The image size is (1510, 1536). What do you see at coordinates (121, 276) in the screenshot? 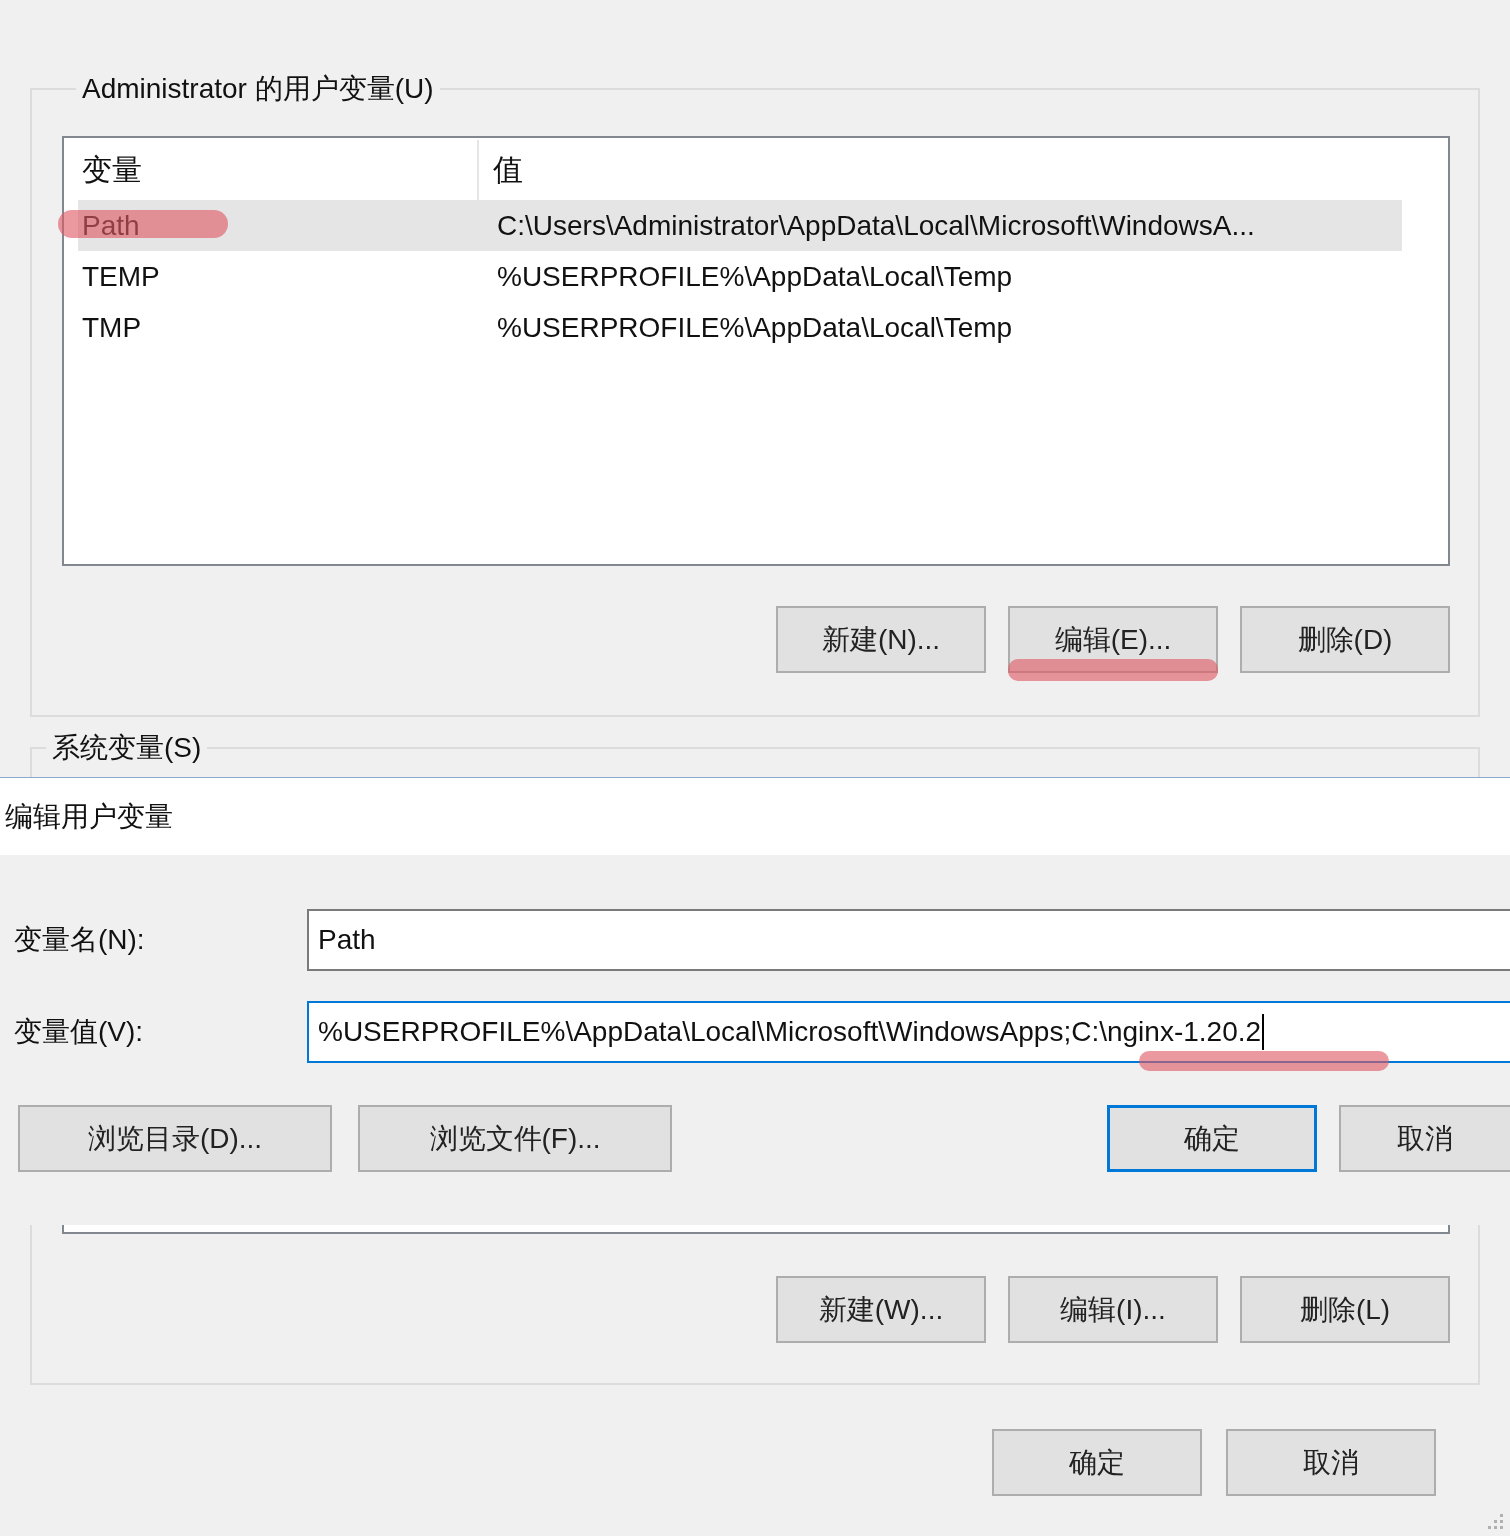
I see `table-cell-text: TEMP` at bounding box center [121, 276].